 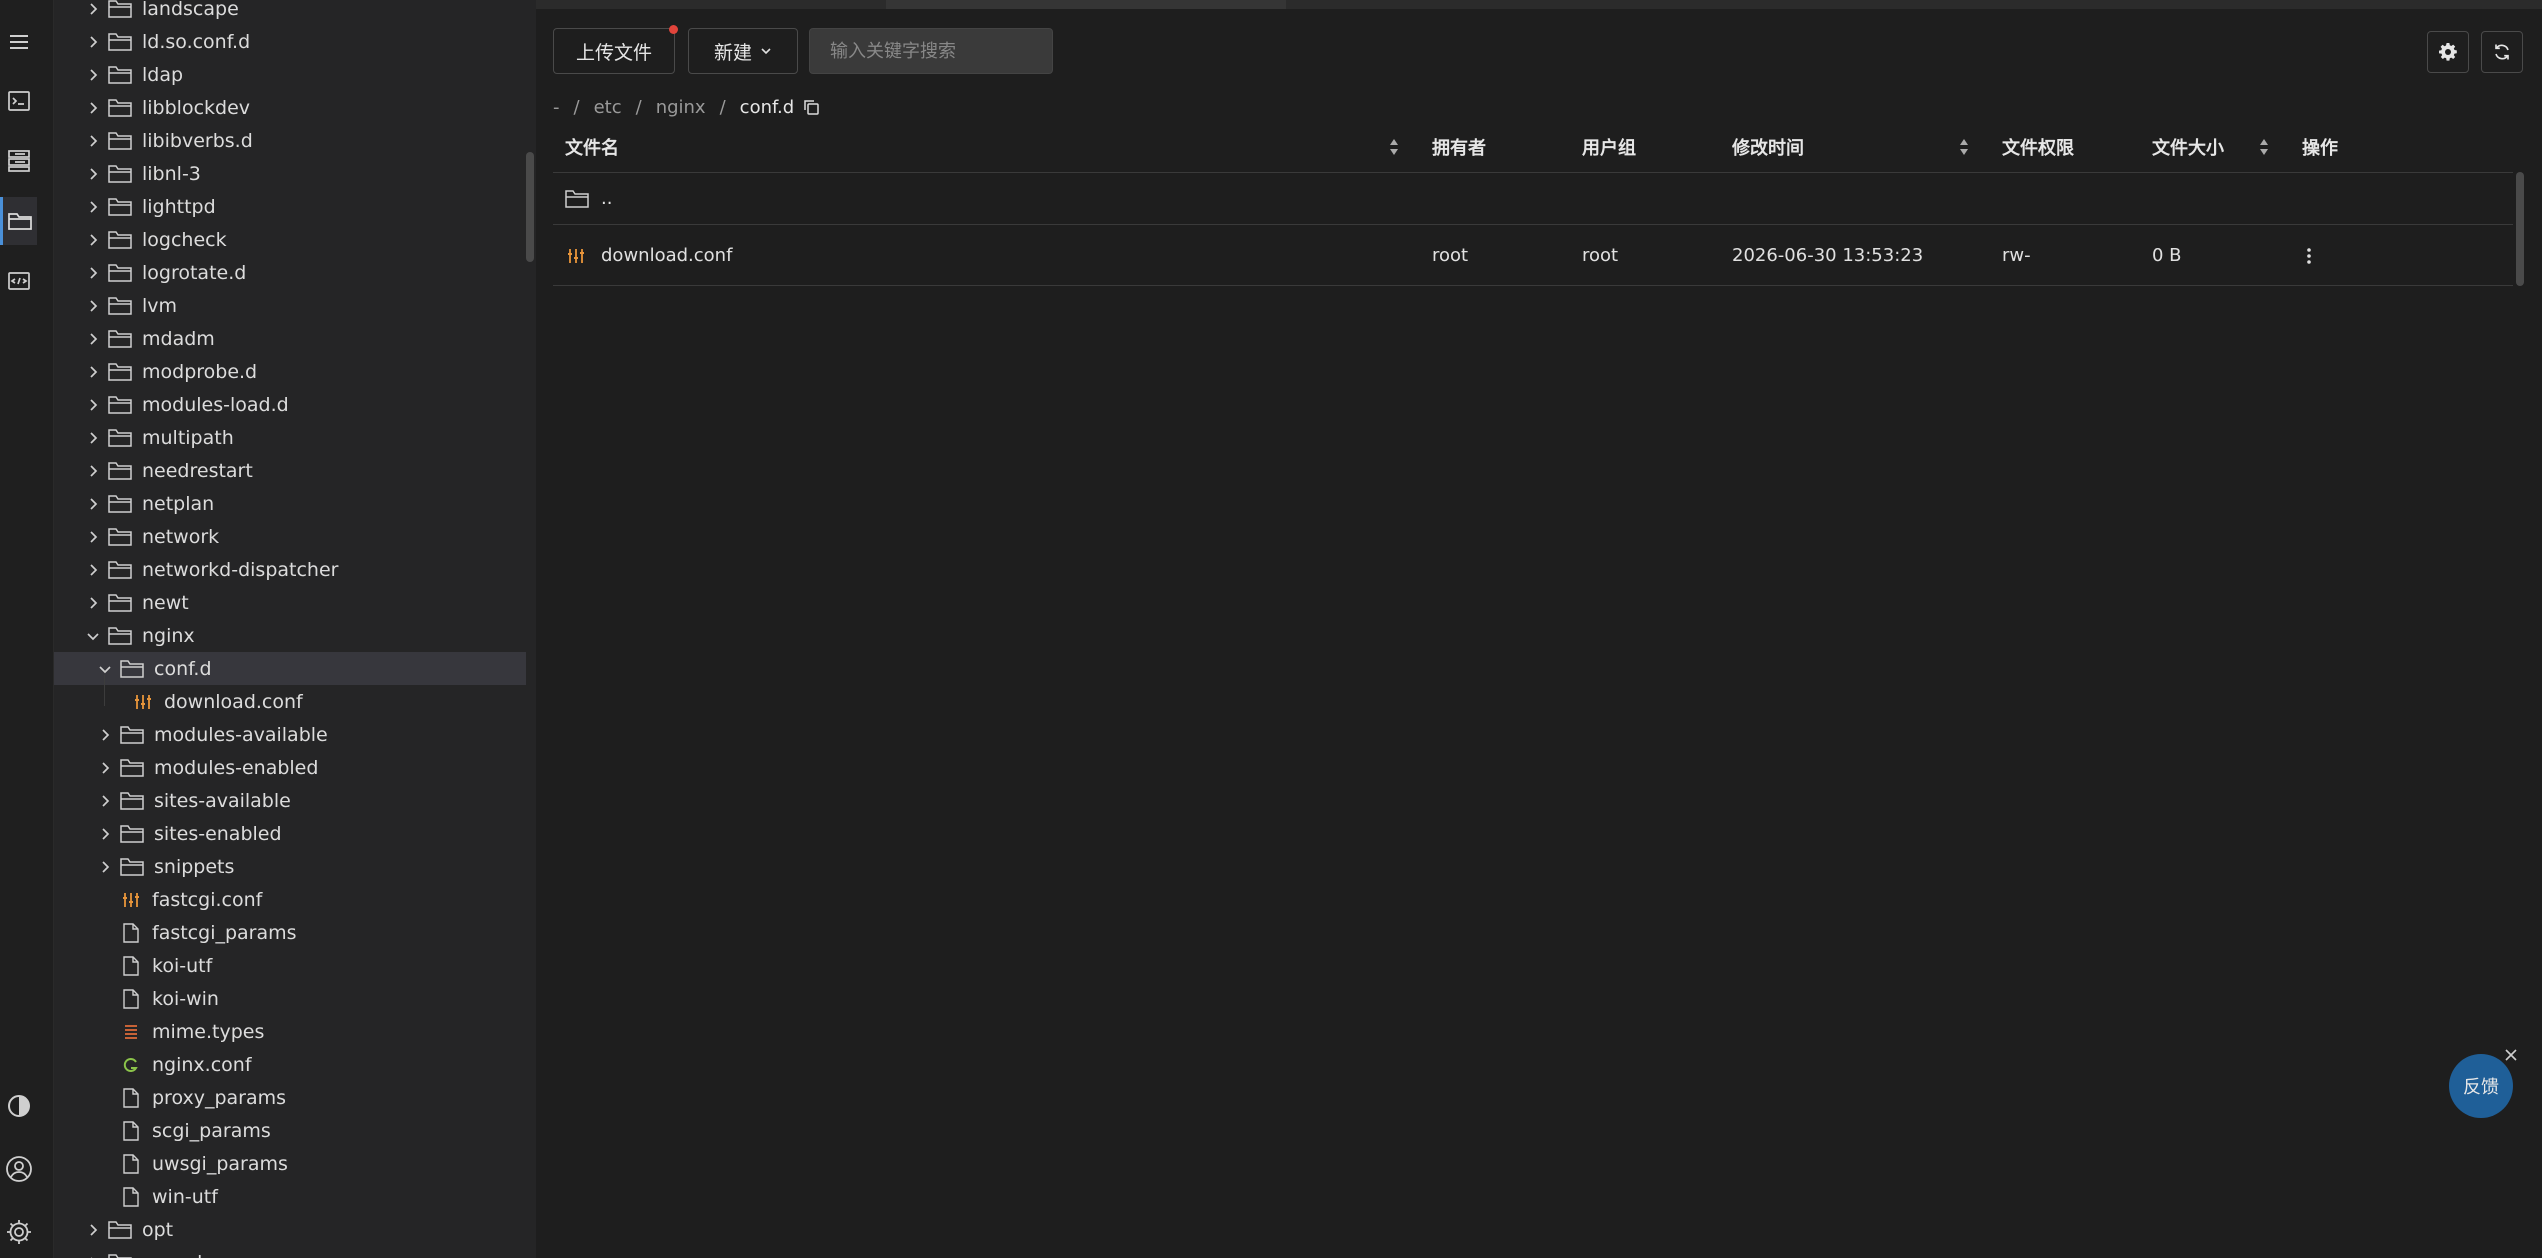 What do you see at coordinates (18, 101) in the screenshot?
I see `terminal-icon` at bounding box center [18, 101].